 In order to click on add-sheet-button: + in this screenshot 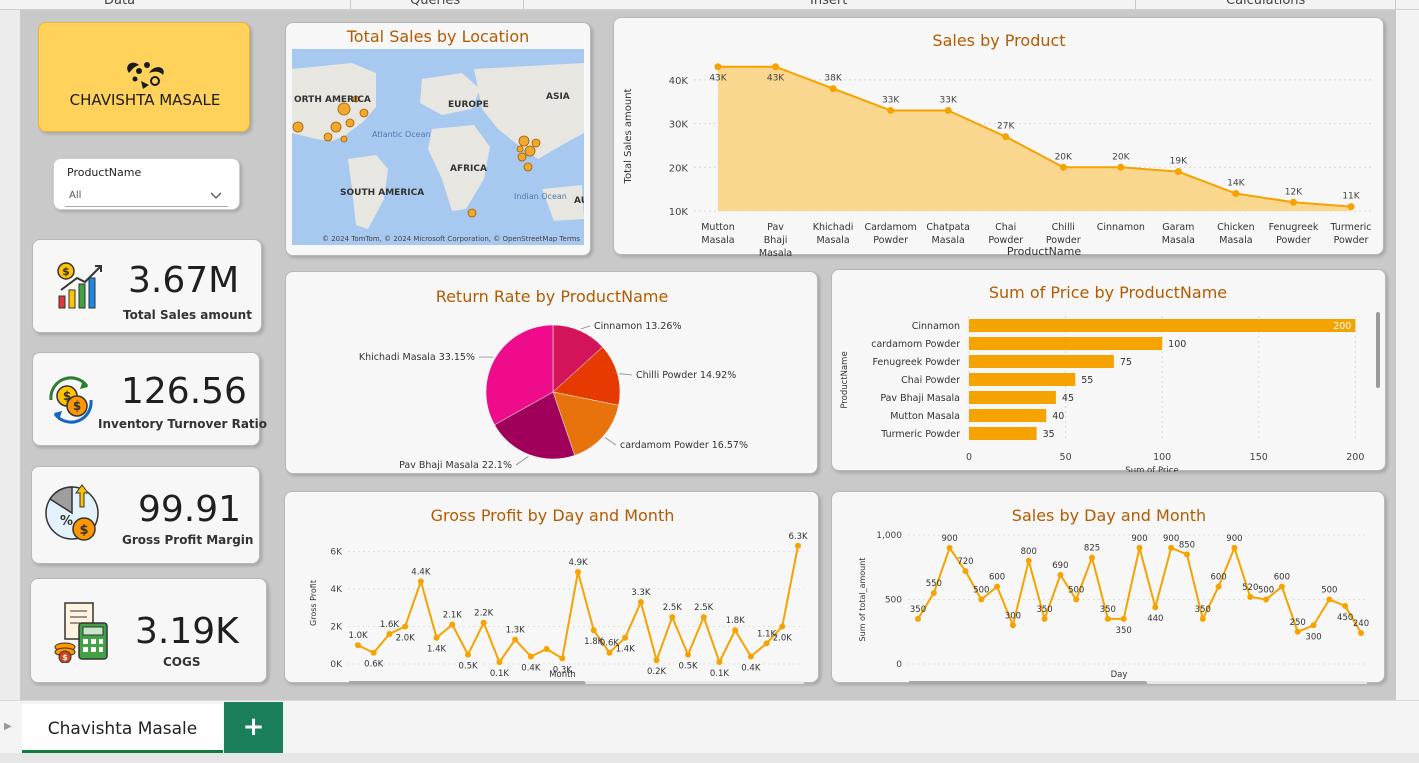, I will do `click(253, 728)`.